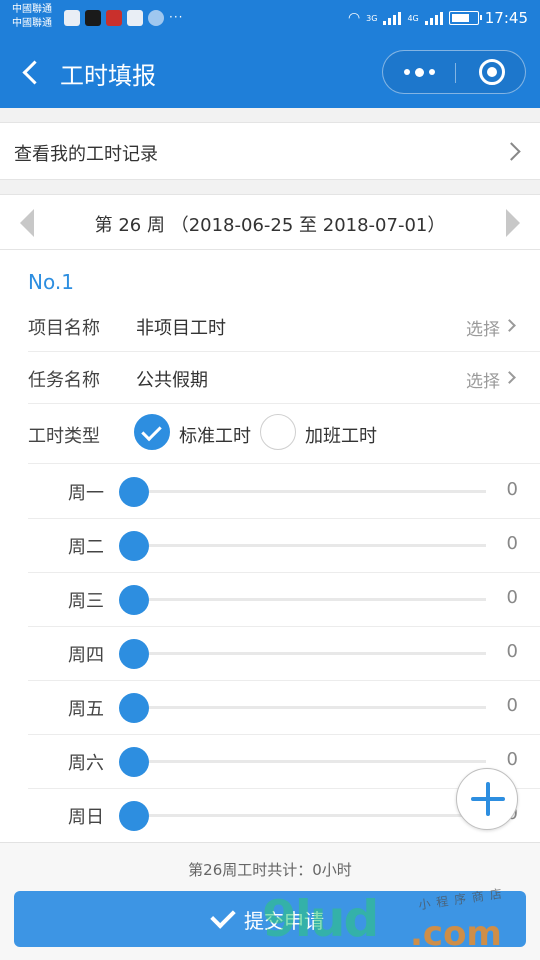 This screenshot has width=540, height=960. What do you see at coordinates (270, 870) in the screenshot?
I see `weekly-total: 第26周工时共计：0小时` at bounding box center [270, 870].